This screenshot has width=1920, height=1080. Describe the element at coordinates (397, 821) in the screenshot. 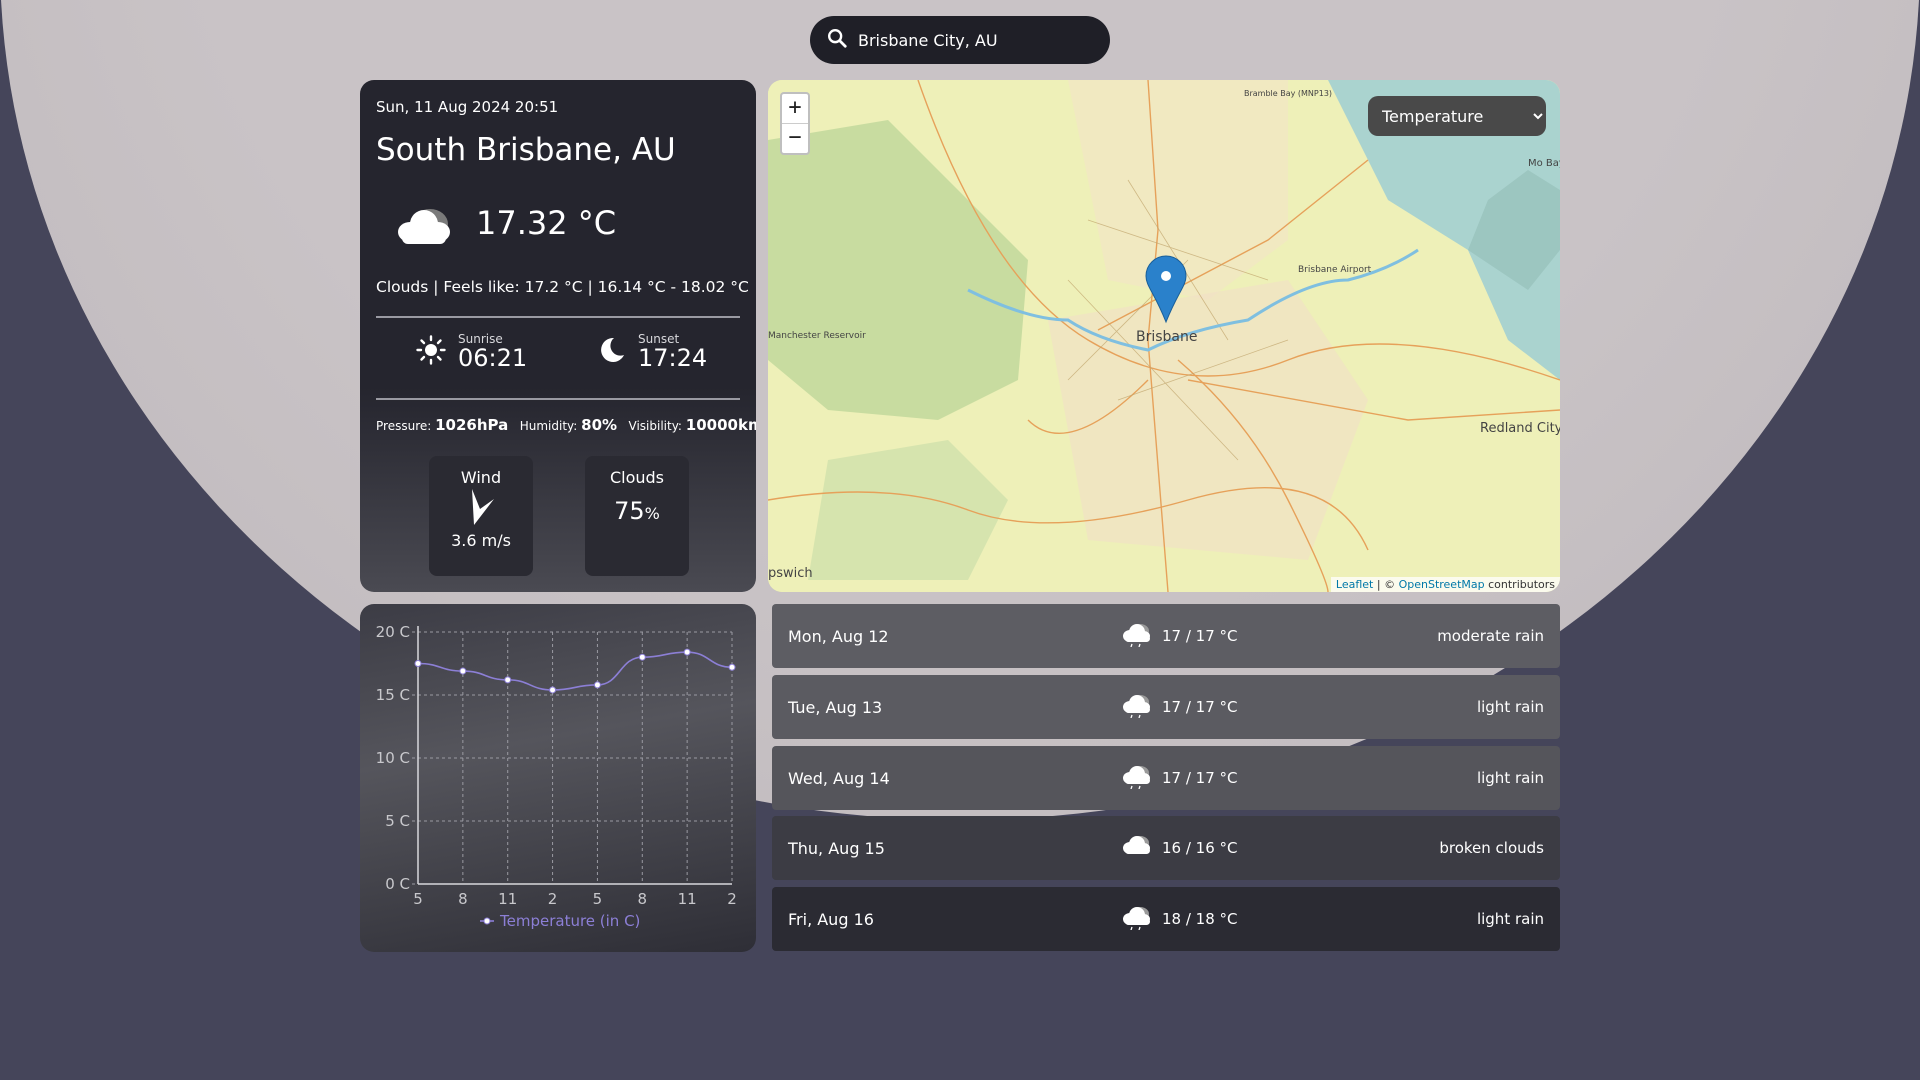

I see `y-tick-label: 5 C` at that location.